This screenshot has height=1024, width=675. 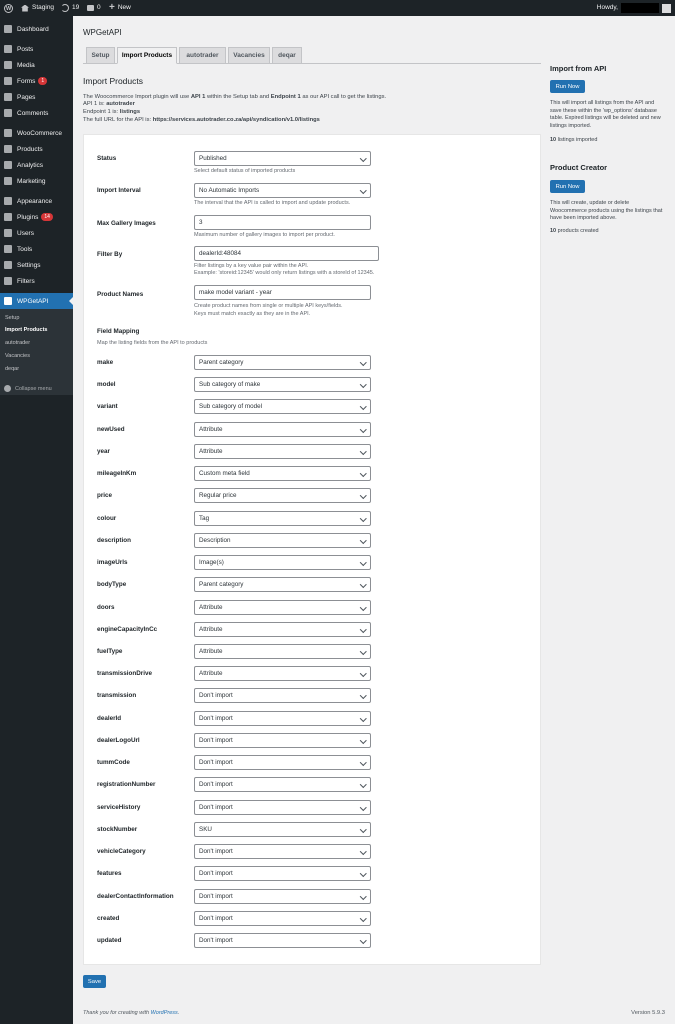 I want to click on tab-autotrader: autotrader, so click(x=202, y=55).